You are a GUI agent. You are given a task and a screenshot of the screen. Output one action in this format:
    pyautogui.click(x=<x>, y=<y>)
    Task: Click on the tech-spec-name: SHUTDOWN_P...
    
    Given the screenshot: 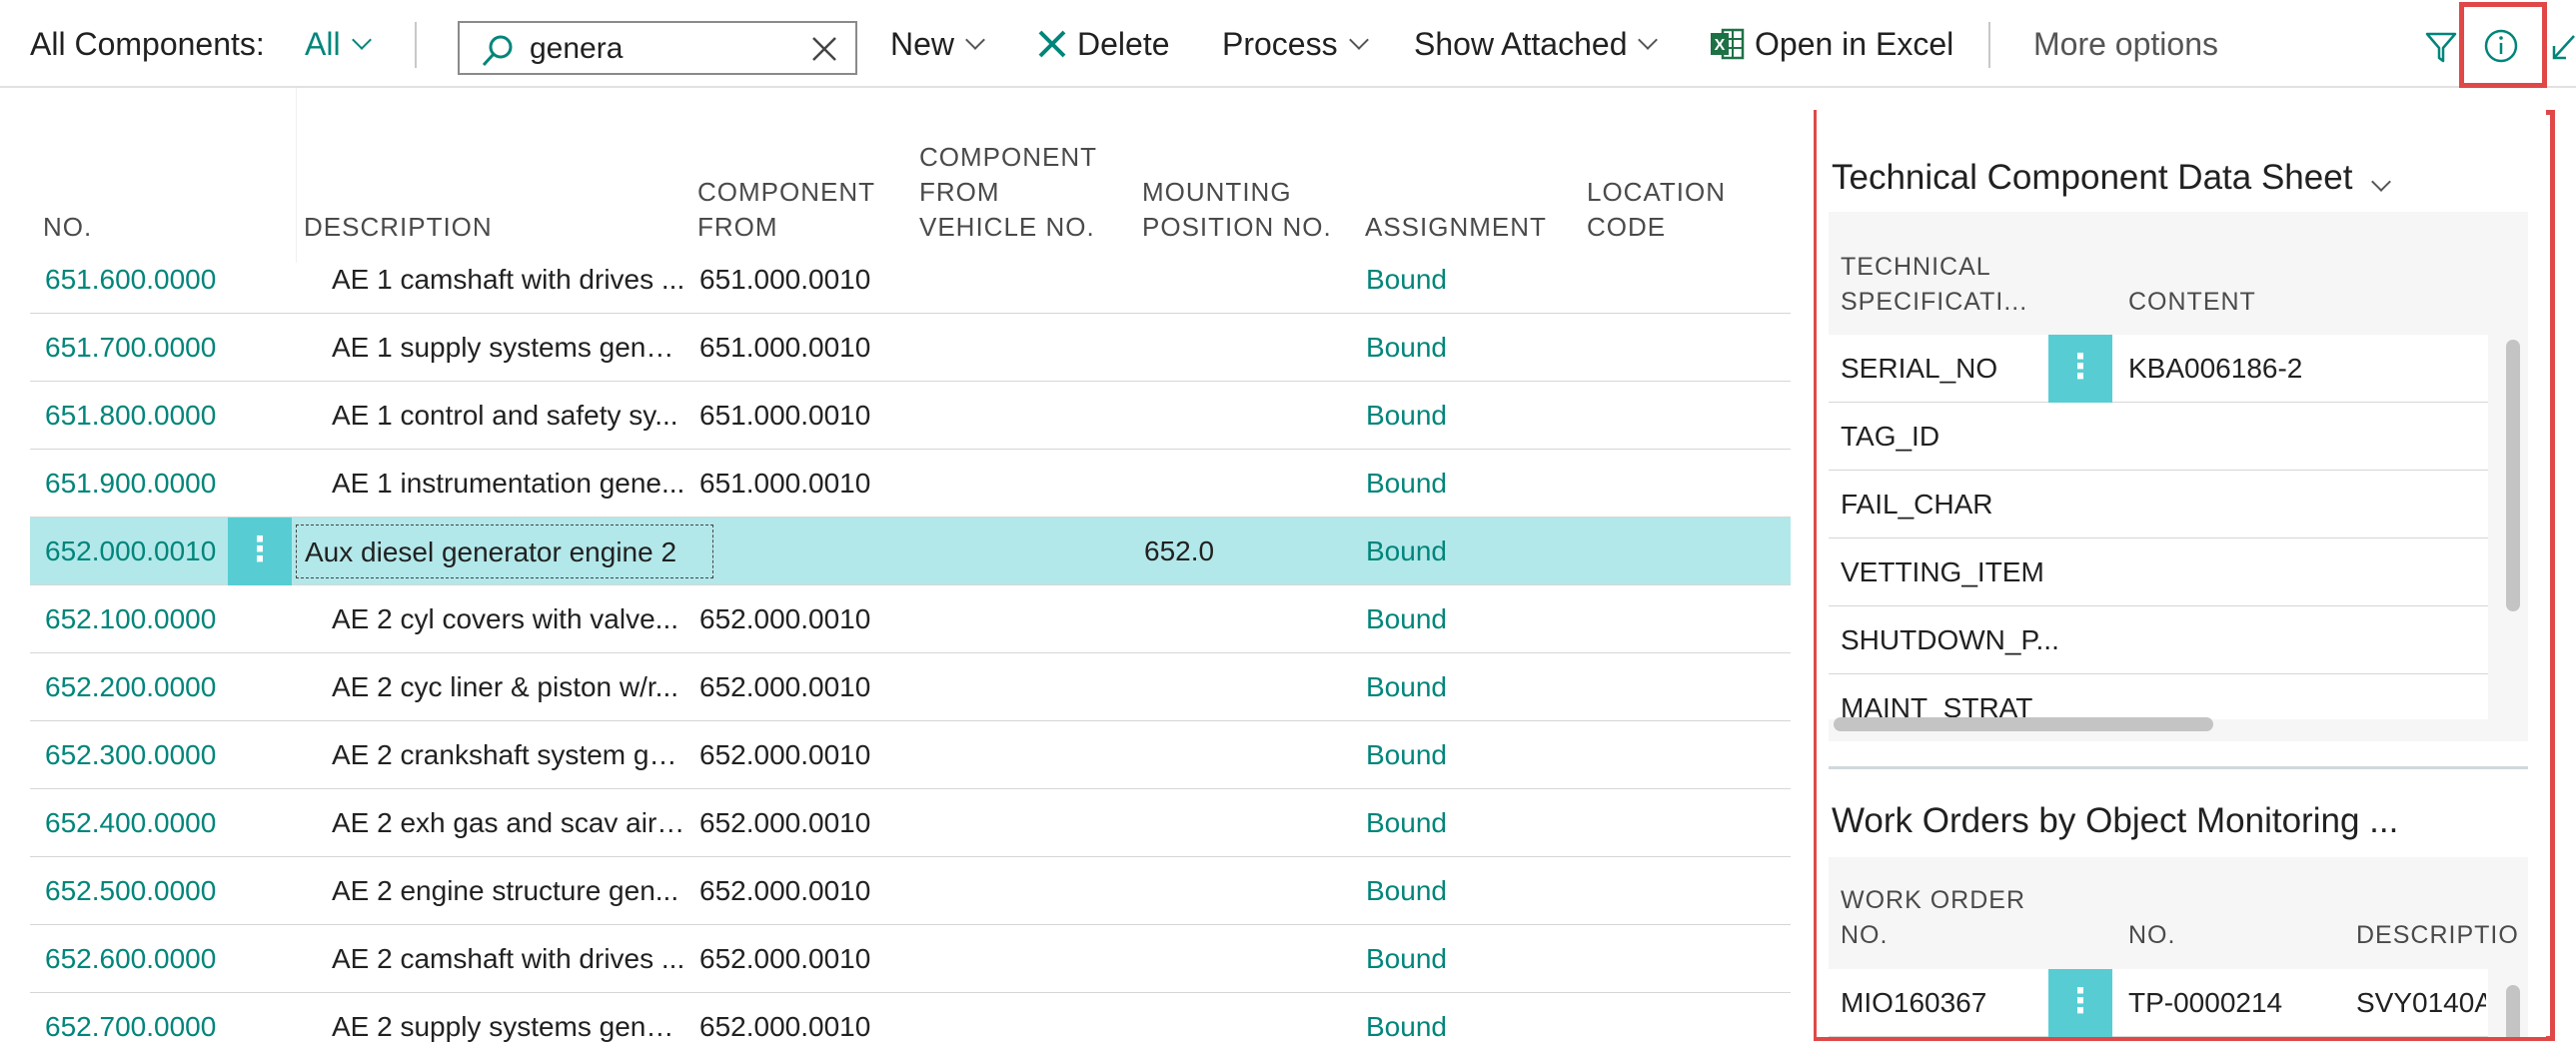 What is the action you would take?
    pyautogui.click(x=1950, y=639)
    